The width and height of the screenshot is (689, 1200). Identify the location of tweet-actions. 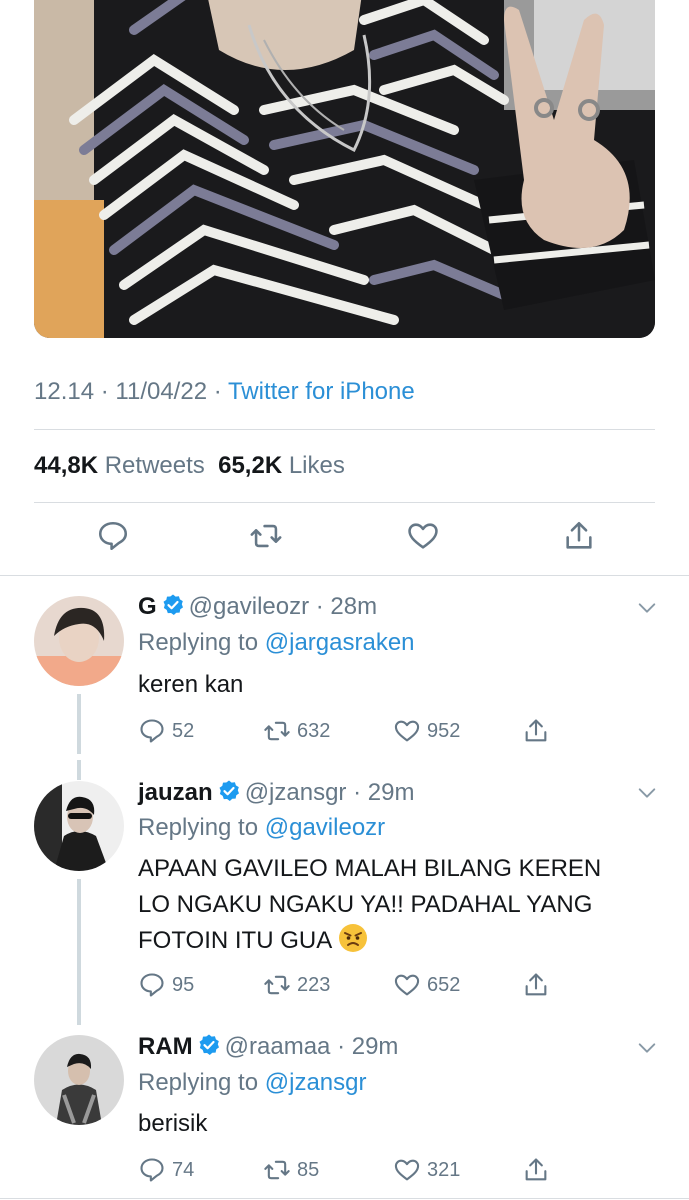
(344, 539).